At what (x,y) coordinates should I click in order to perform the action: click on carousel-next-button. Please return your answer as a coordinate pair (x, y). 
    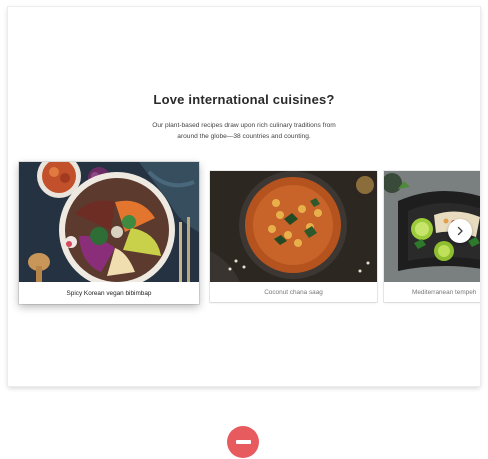
    Looking at the image, I should click on (460, 231).